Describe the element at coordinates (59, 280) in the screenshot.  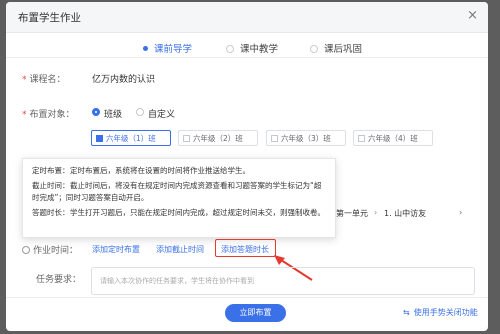
I see `requirement-label: 任务要求：` at that location.